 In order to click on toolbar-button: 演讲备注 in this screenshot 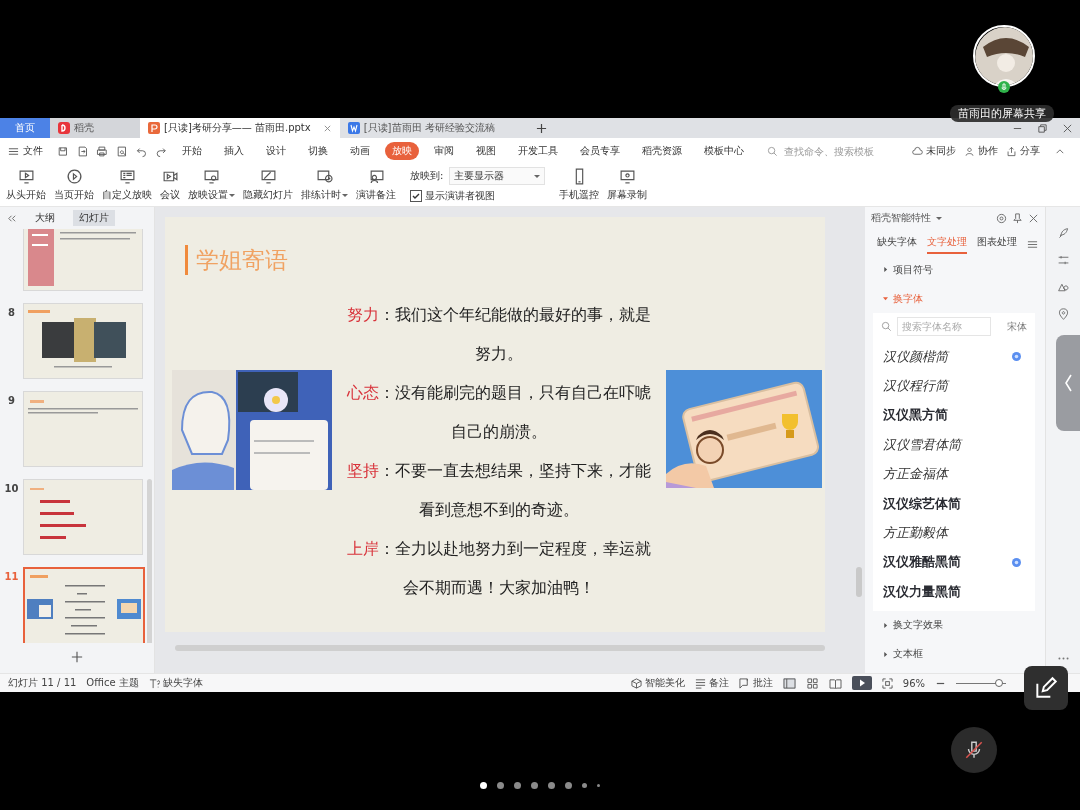, I will do `click(376, 185)`.